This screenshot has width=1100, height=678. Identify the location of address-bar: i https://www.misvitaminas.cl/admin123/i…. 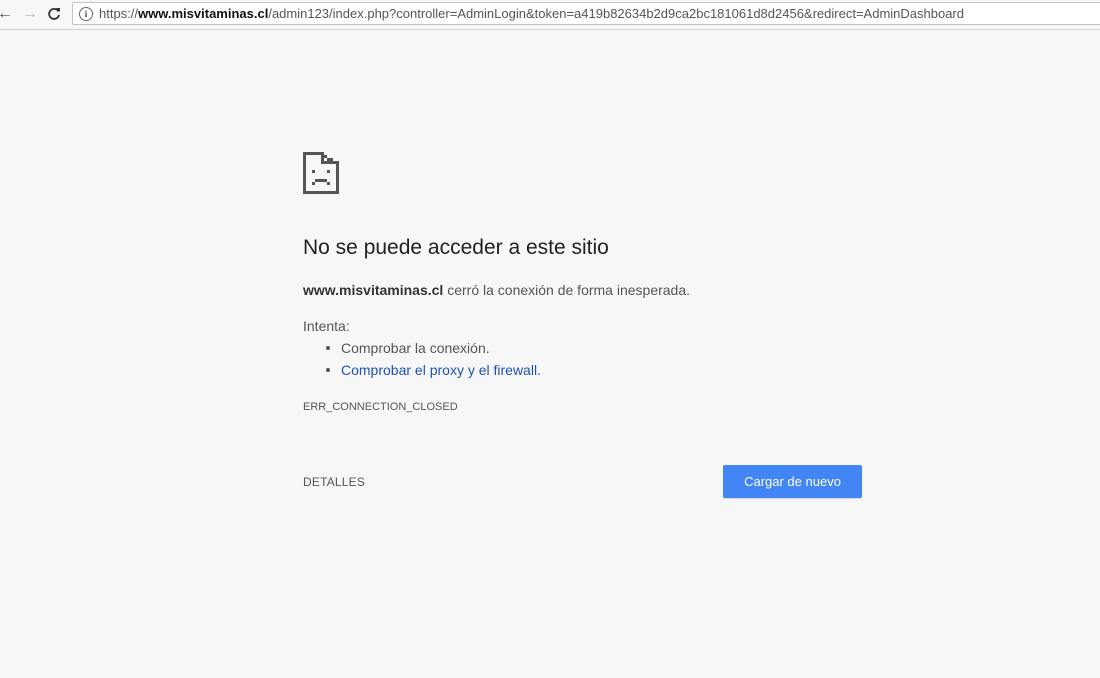
(586, 13).